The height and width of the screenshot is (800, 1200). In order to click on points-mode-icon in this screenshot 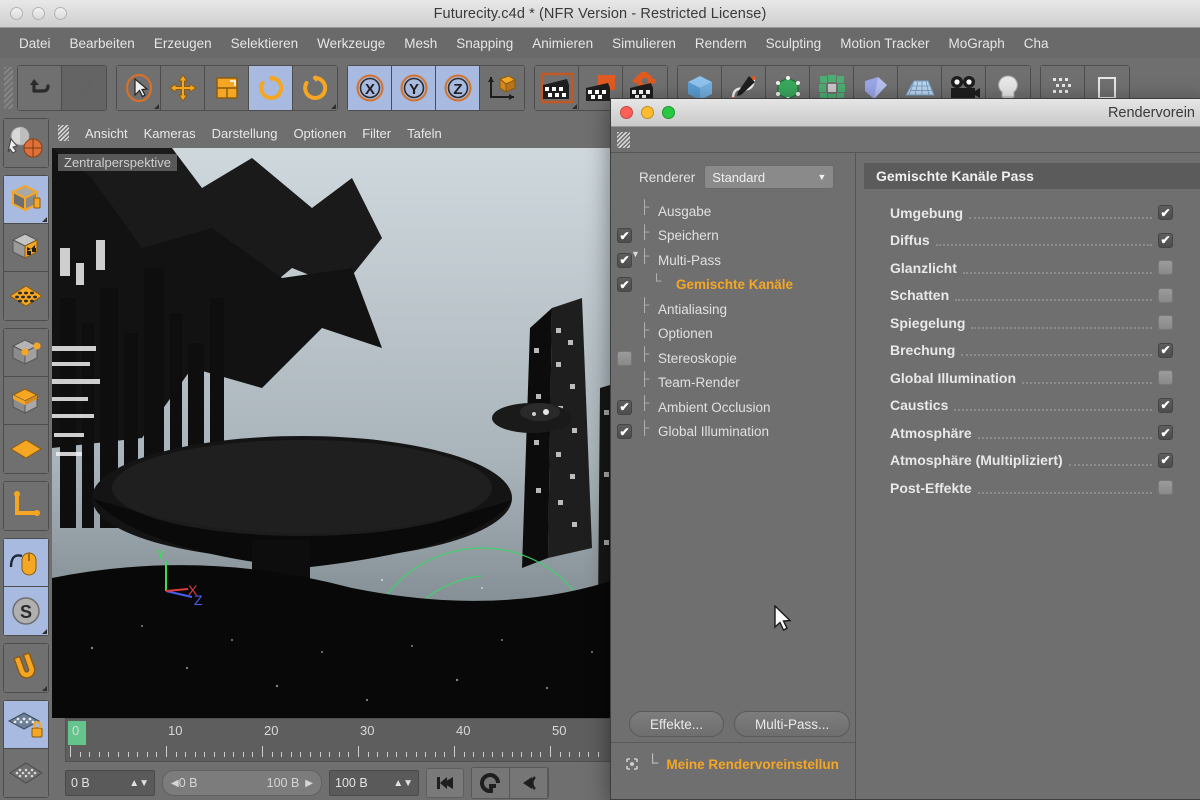, I will do `click(26, 248)`.